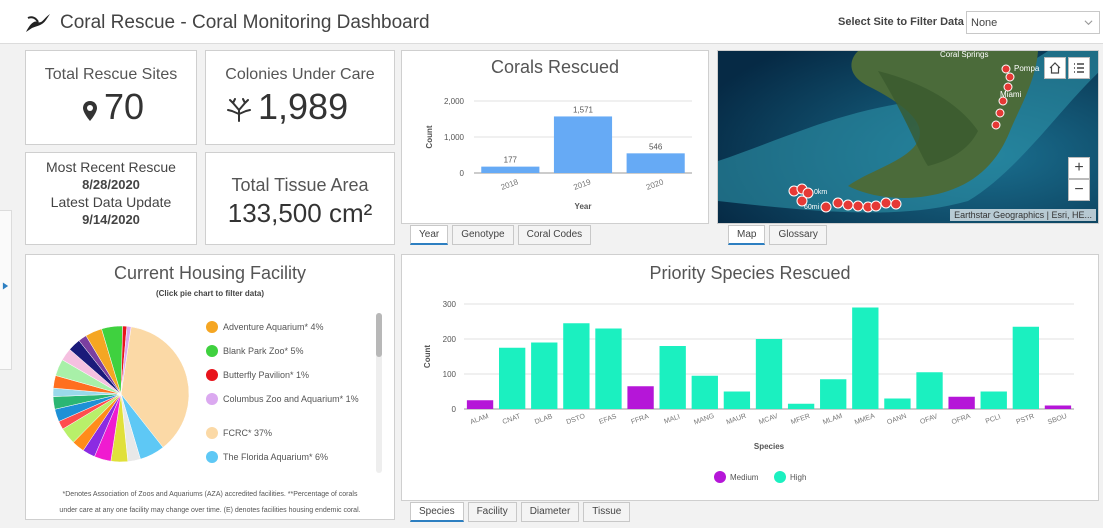 This screenshot has height=528, width=1103. I want to click on bar-ofav, so click(929, 390).